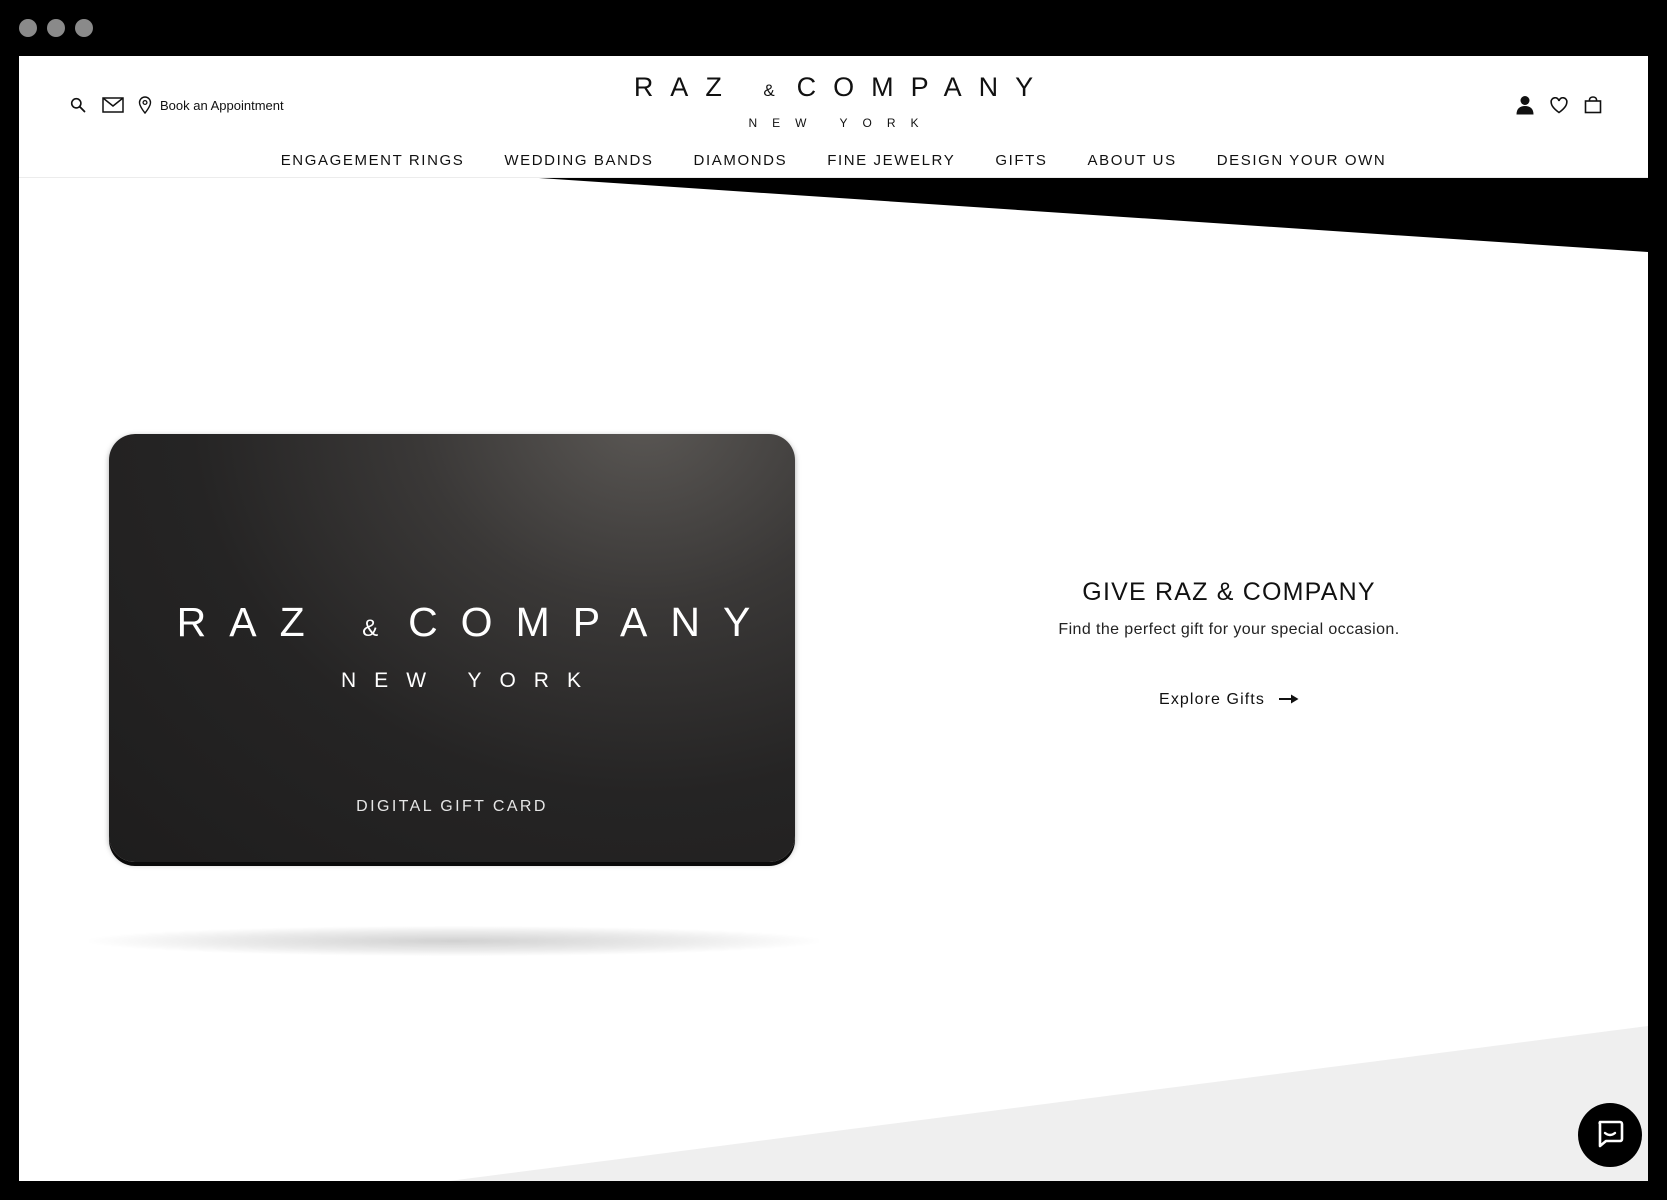 Image resolution: width=1667 pixels, height=1200 pixels. Describe the element at coordinates (842, 87) in the screenshot. I see `logo-wordmark: RAZ &COMPANY` at that location.